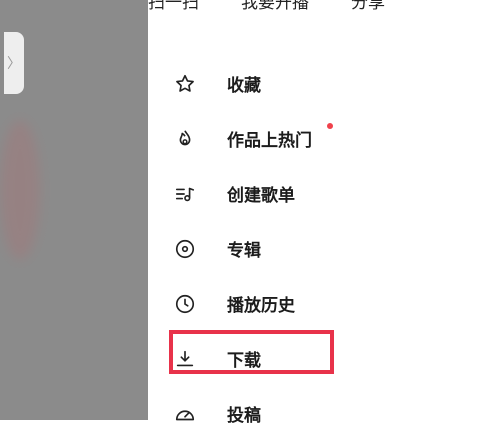 The image size is (486, 441). I want to click on menu-item-favorites: 收藏, so click(317, 83).